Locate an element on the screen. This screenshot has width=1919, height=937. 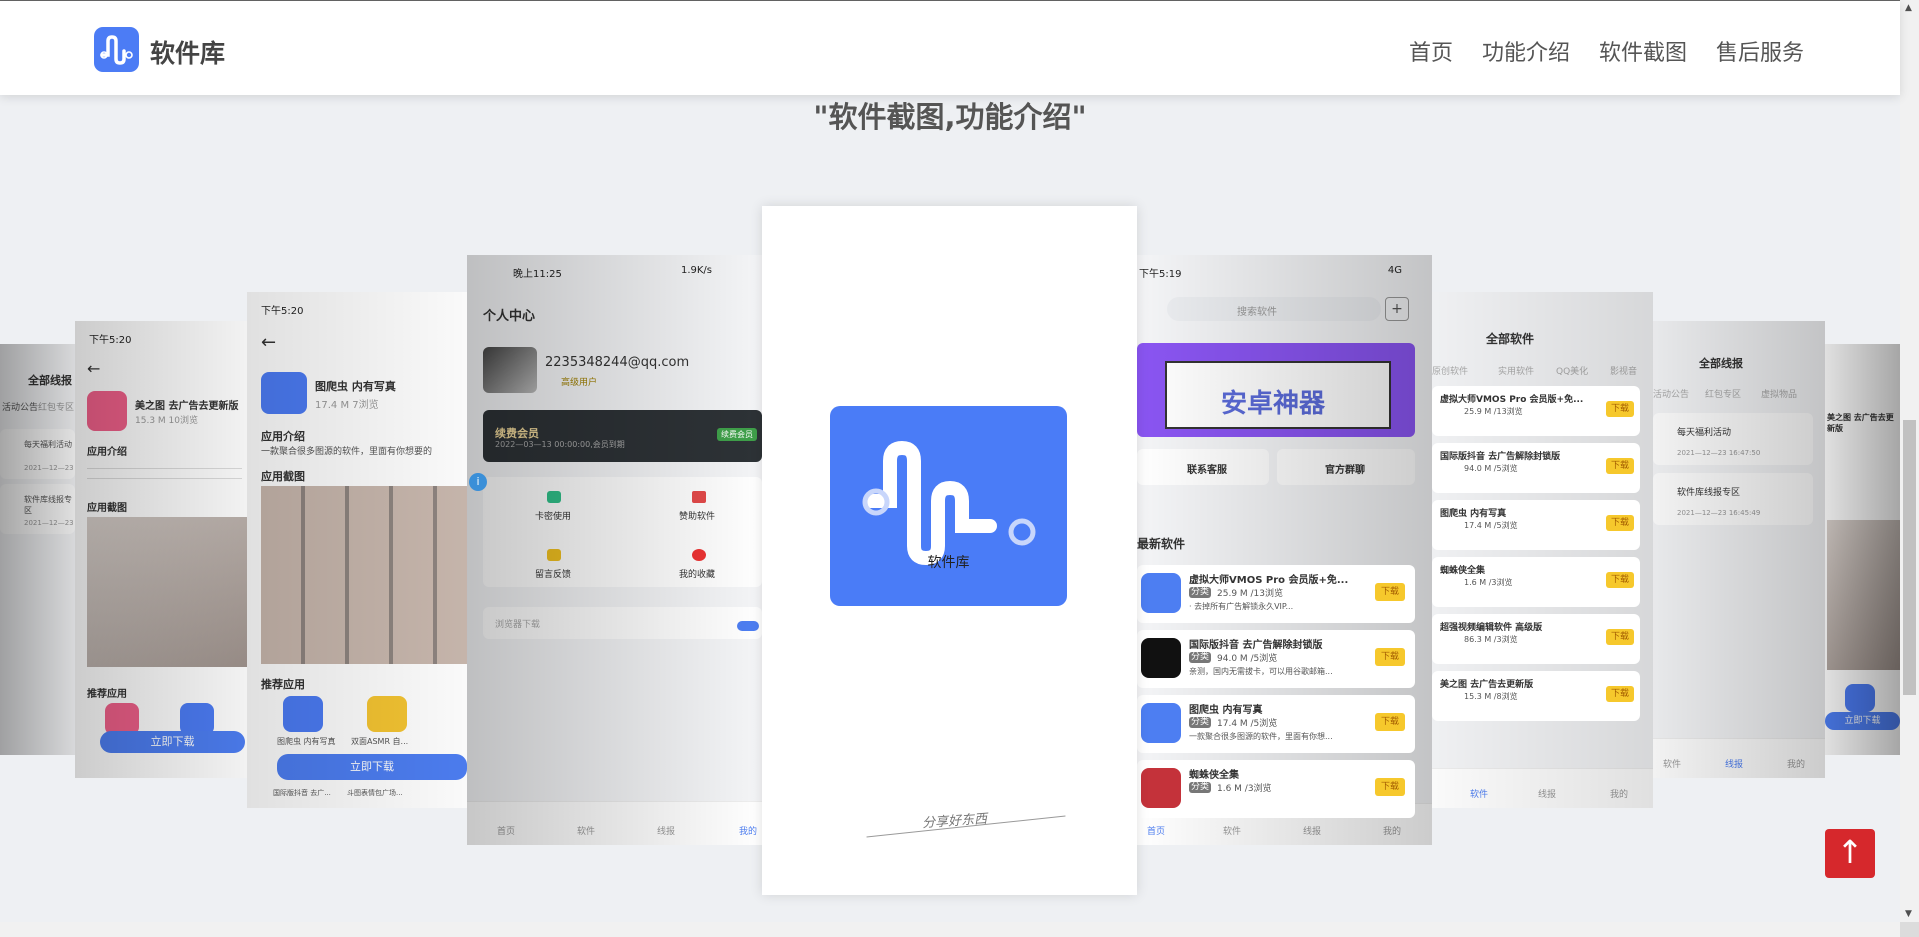
renew-button: 续费会员 is located at coordinates (737, 434).